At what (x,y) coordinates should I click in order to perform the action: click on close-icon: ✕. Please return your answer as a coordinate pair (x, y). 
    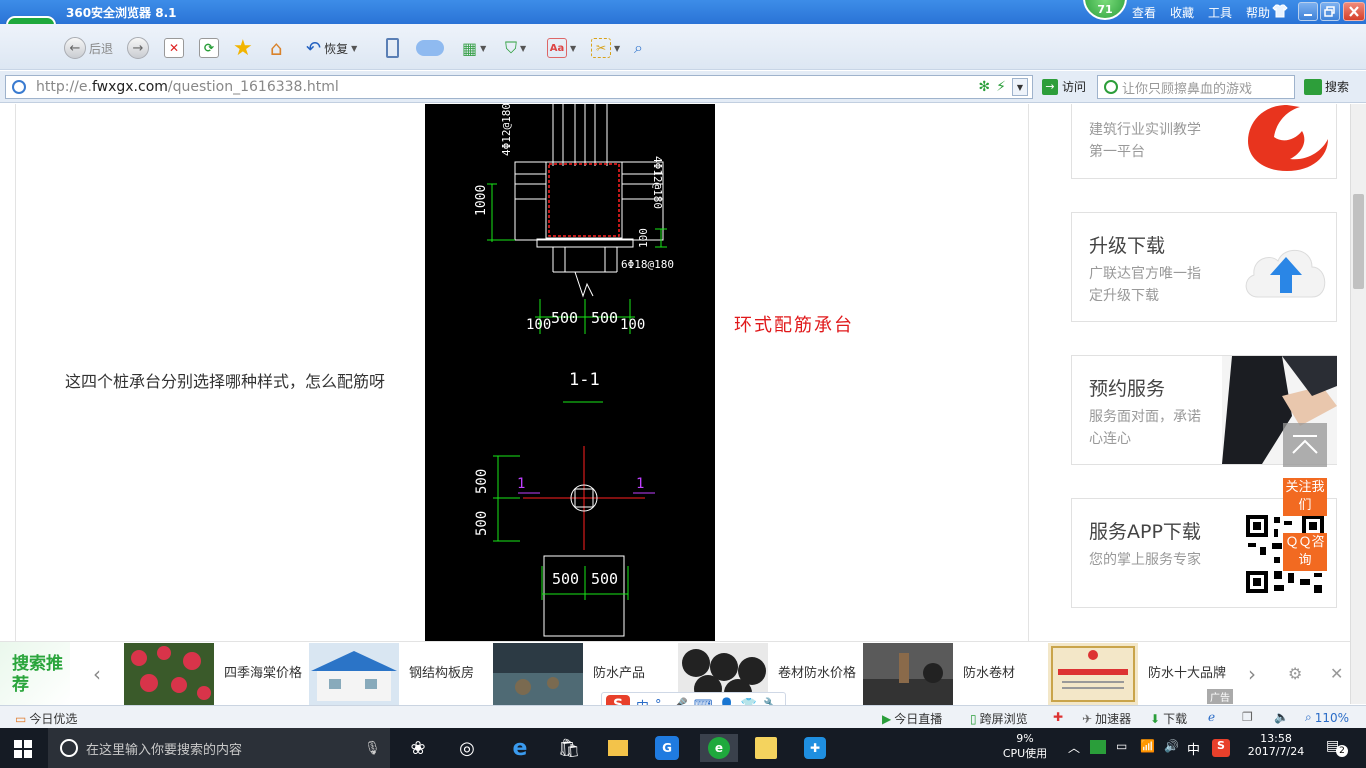
    Looking at the image, I should click on (1336, 673).